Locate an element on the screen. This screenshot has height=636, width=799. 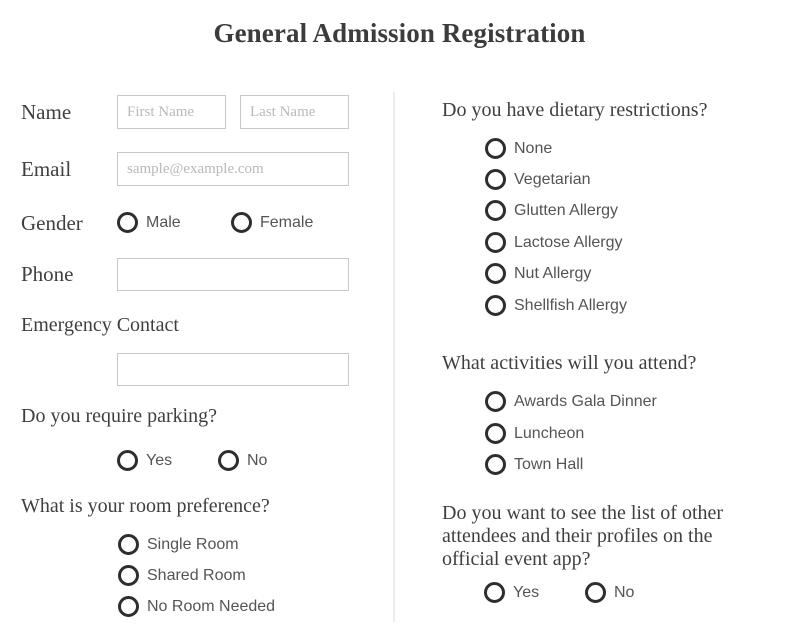
dietary-option-none: None is located at coordinates (518, 148).